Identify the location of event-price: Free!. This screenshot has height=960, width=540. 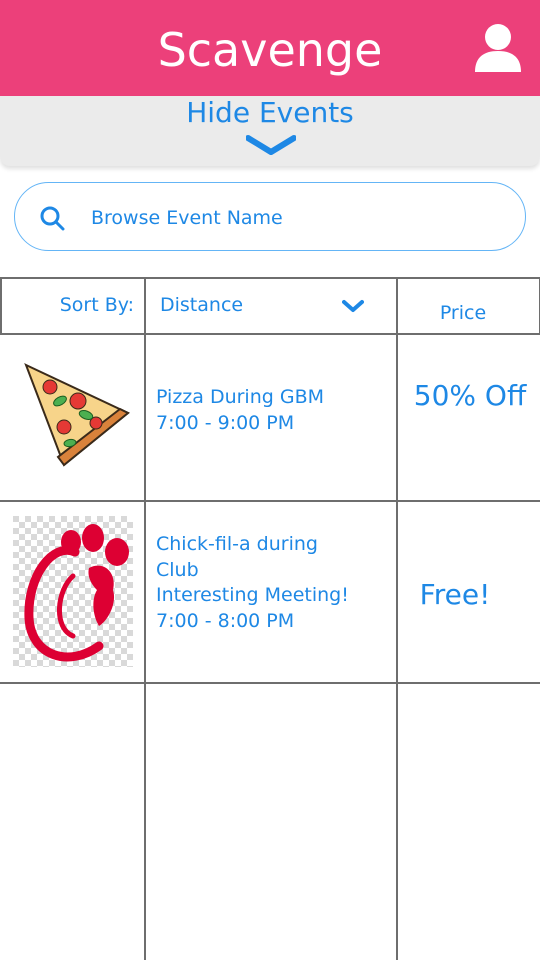
(455, 594).